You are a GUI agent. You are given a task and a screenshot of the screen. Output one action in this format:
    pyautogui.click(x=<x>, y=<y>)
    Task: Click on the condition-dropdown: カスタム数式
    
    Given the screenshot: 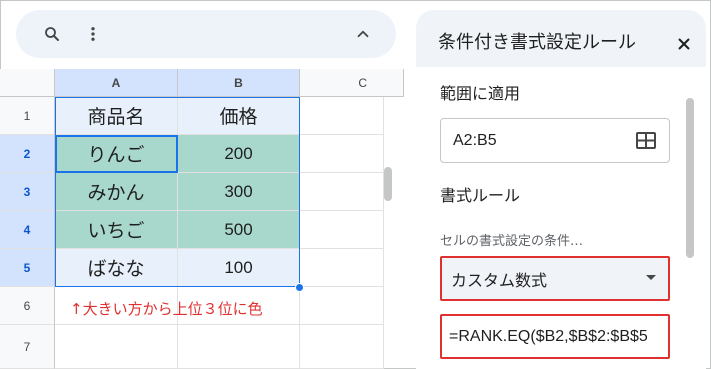 What is the action you would take?
    pyautogui.click(x=555, y=278)
    